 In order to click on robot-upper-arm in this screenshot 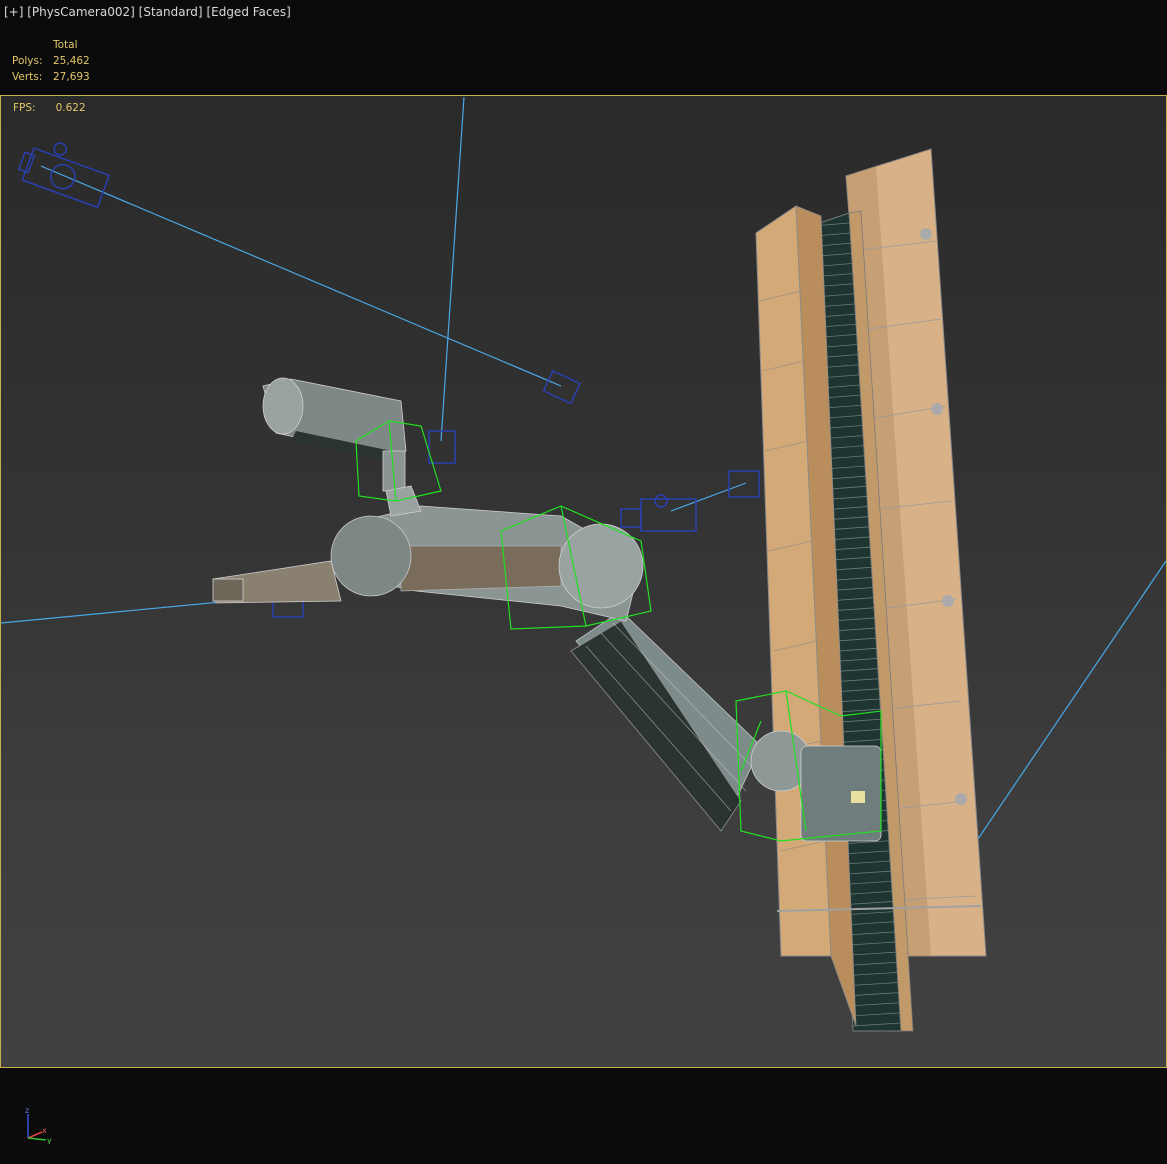, I will do `click(428, 563)`.